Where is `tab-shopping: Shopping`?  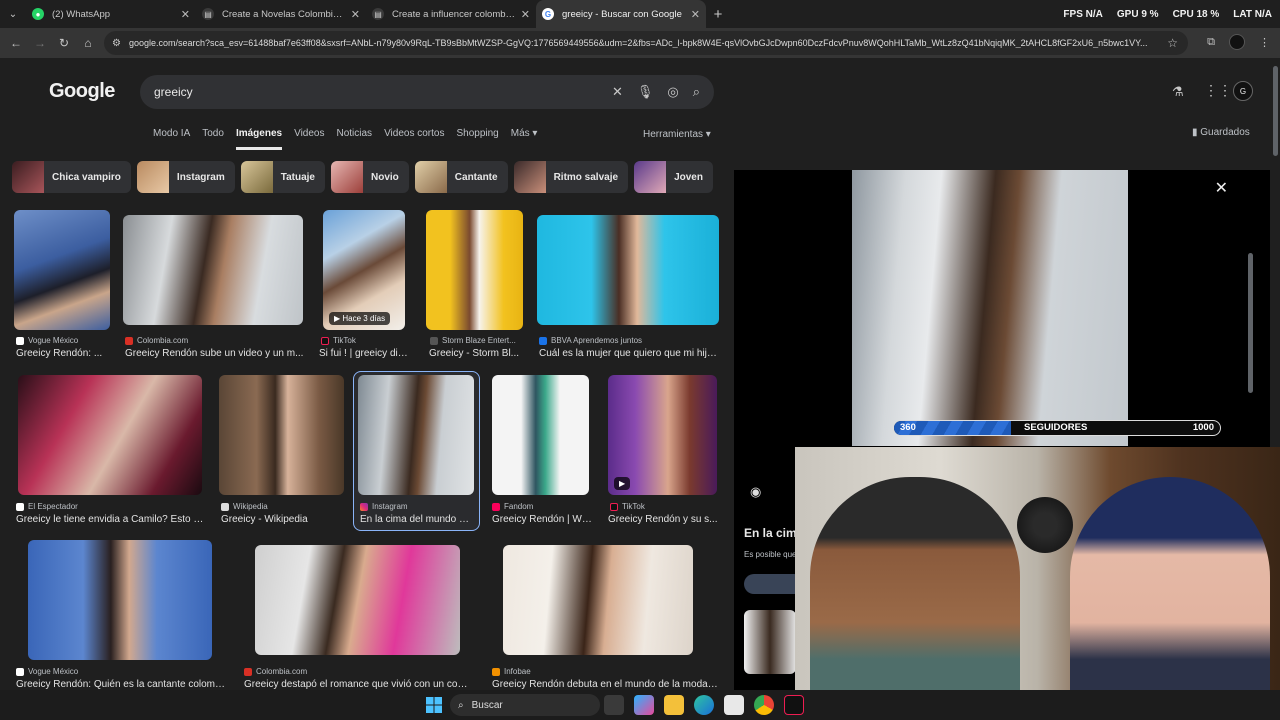
tab-shopping: Shopping is located at coordinates (477, 139).